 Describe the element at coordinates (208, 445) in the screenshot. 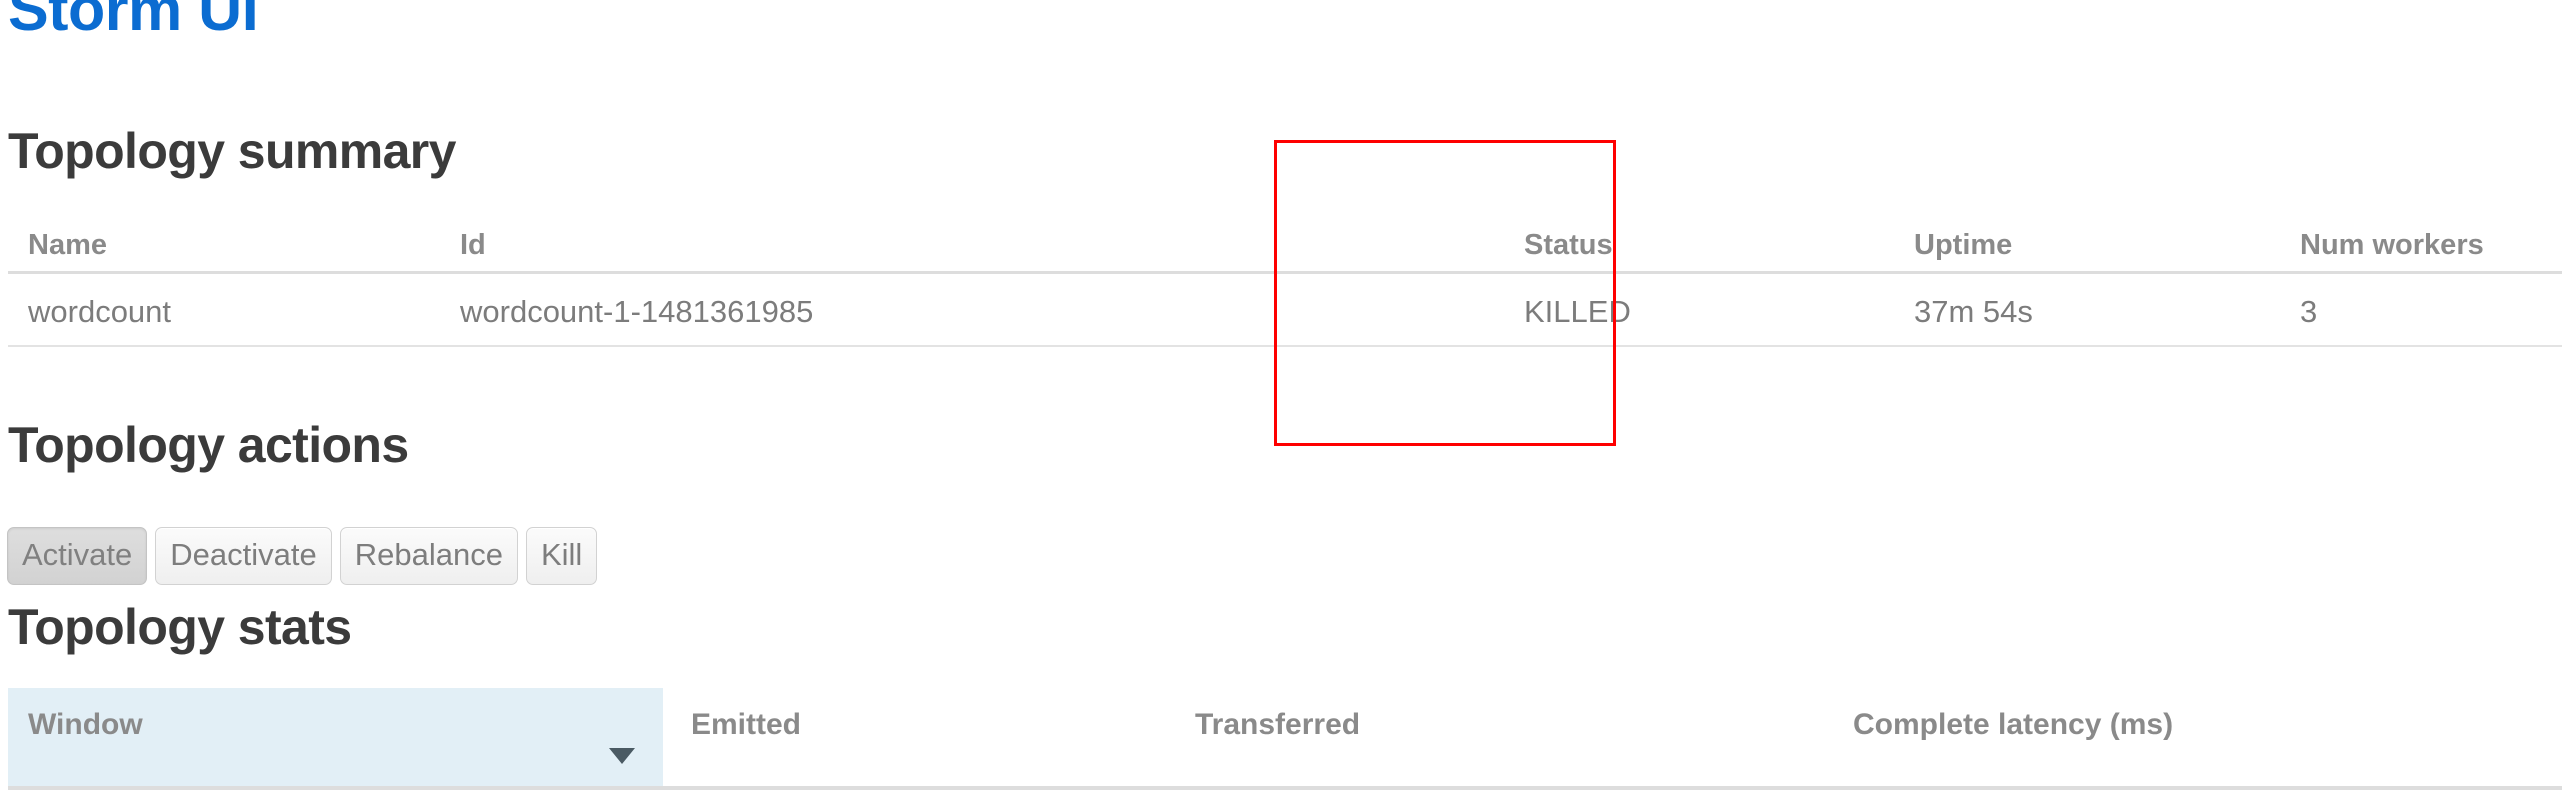

I see `topology-actions-heading: Topology actions` at that location.